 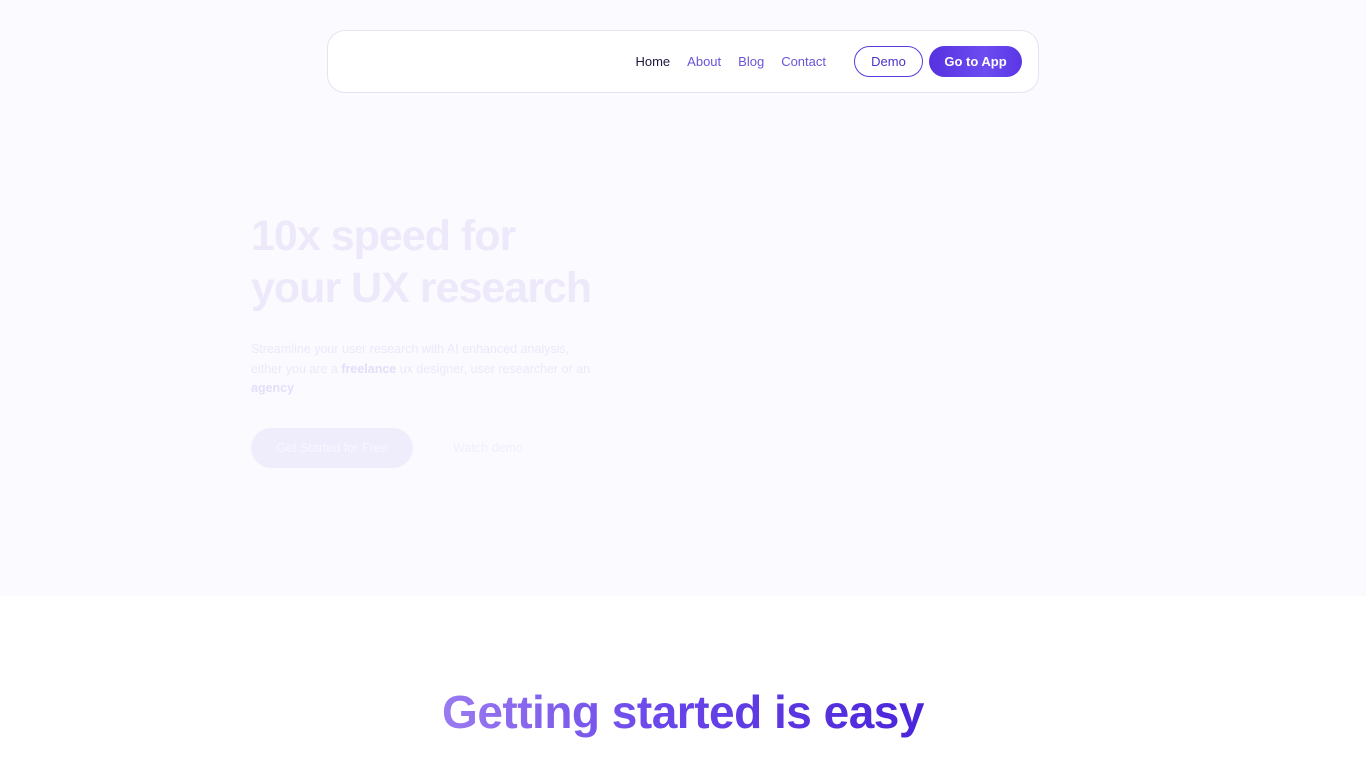 What do you see at coordinates (273, 388) in the screenshot?
I see `hero-desc-agency: agency` at bounding box center [273, 388].